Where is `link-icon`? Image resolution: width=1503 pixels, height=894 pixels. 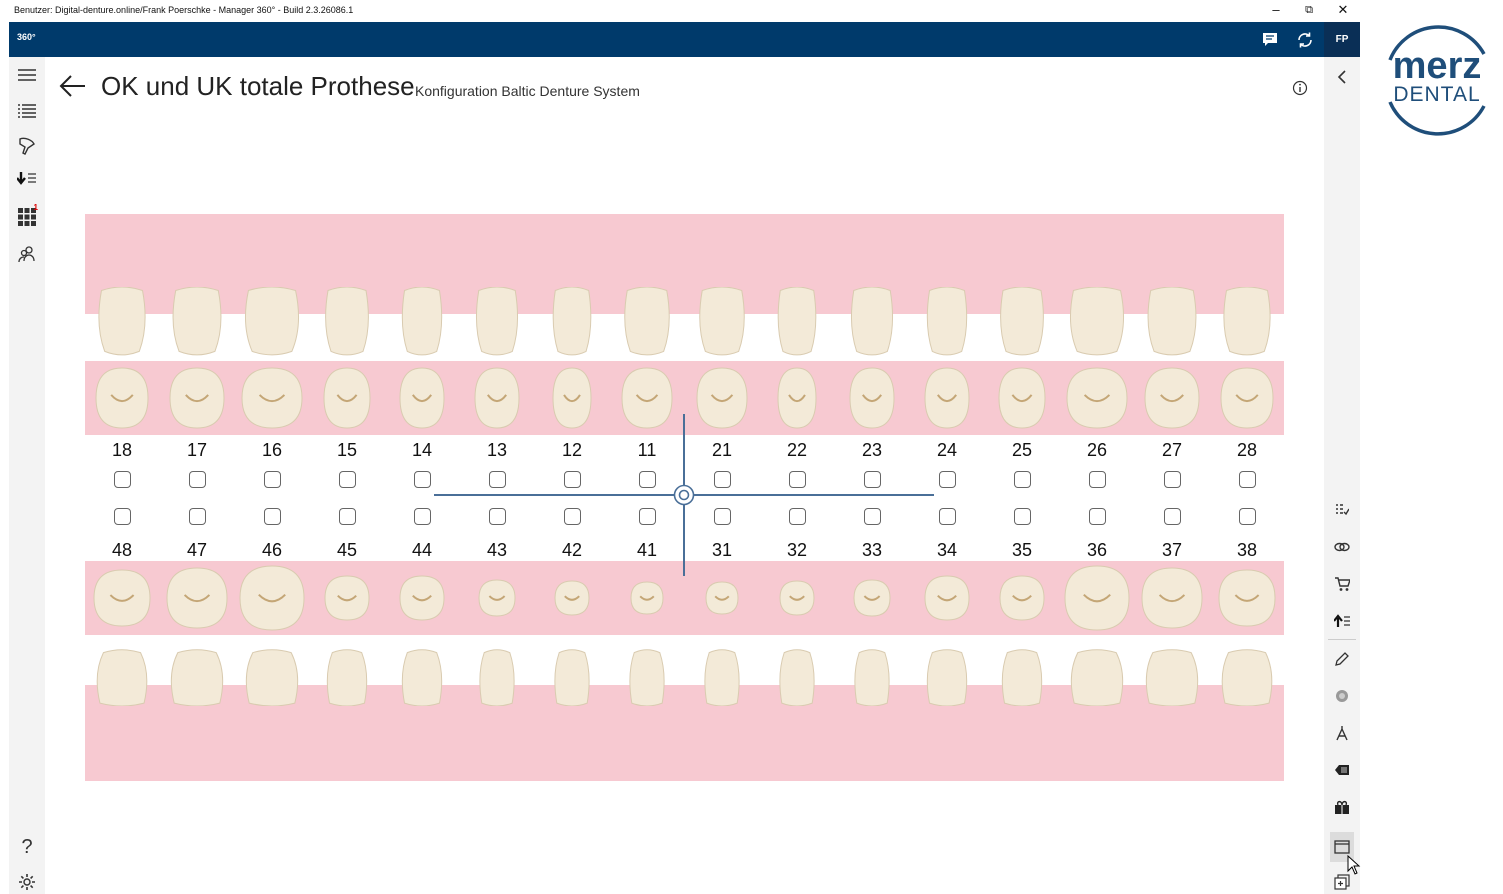
link-icon is located at coordinates (1342, 547).